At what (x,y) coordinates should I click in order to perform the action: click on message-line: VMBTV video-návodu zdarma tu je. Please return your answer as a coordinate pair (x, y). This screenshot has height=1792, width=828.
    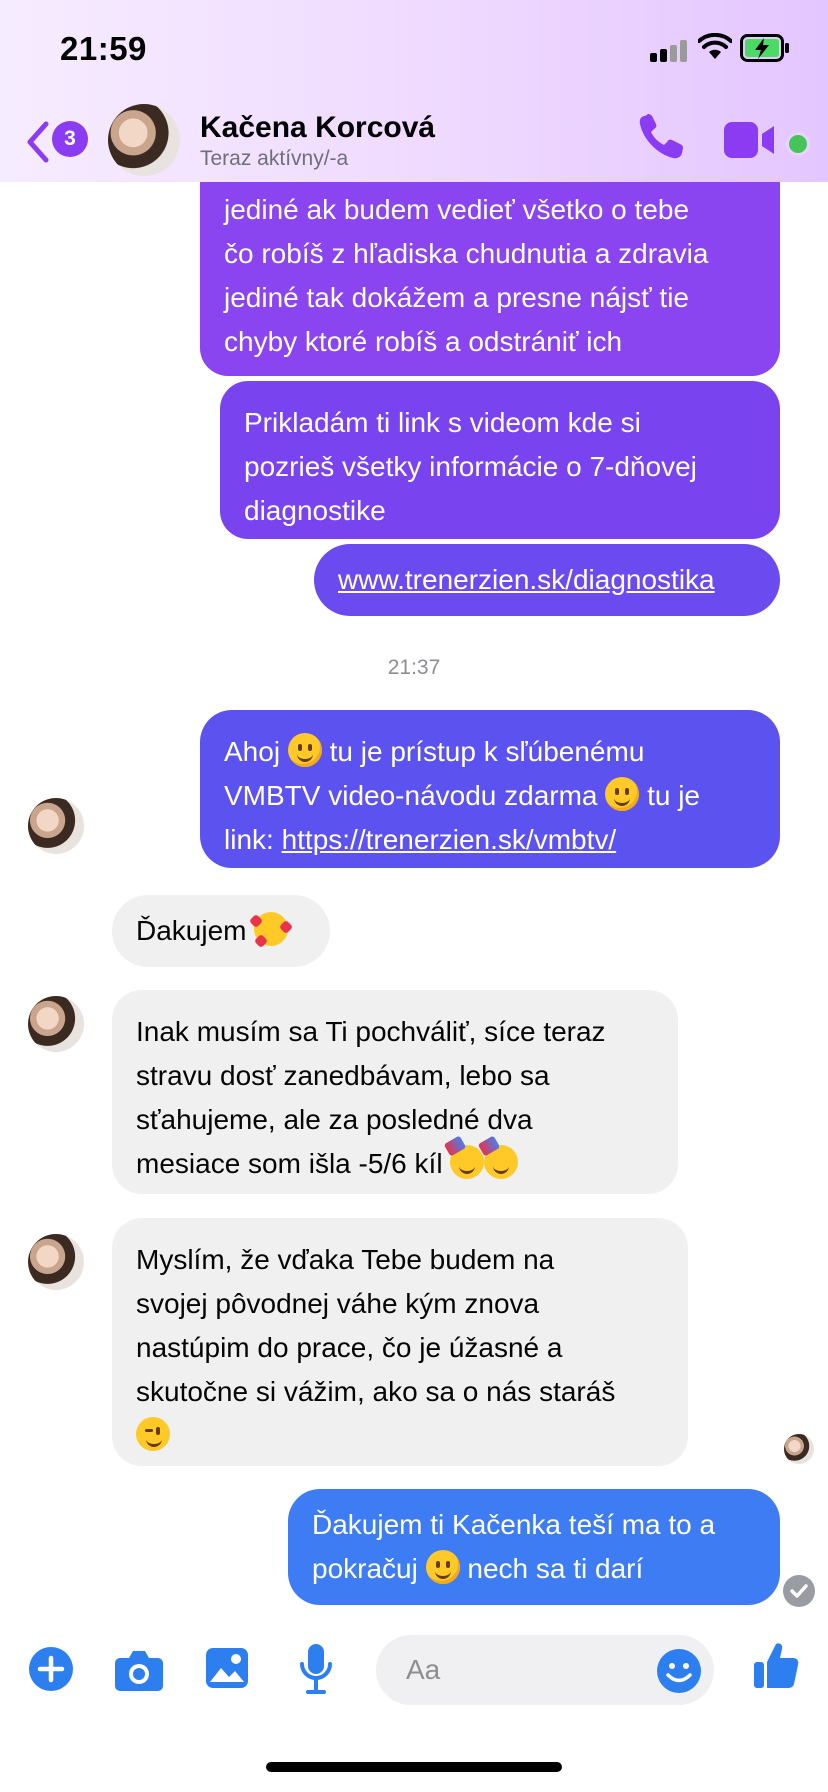
    Looking at the image, I should click on (490, 796).